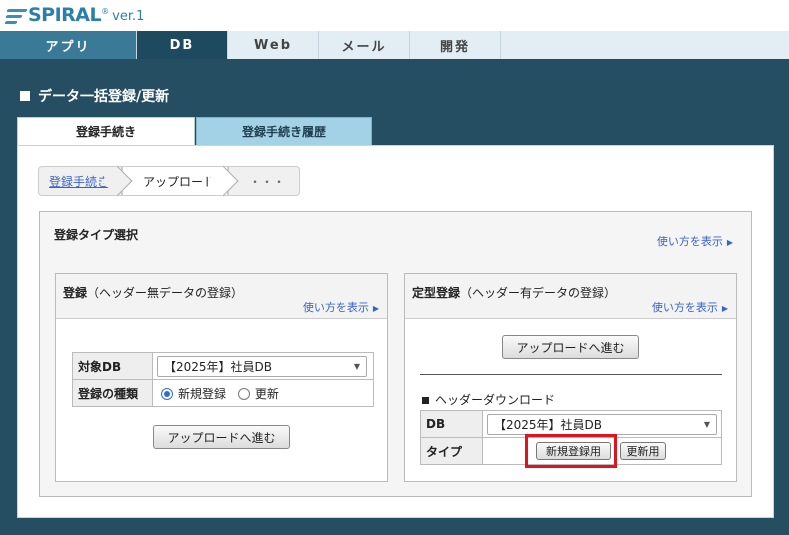  I want to click on register-note: （ヘッダー無データの登録）, so click(165, 293).